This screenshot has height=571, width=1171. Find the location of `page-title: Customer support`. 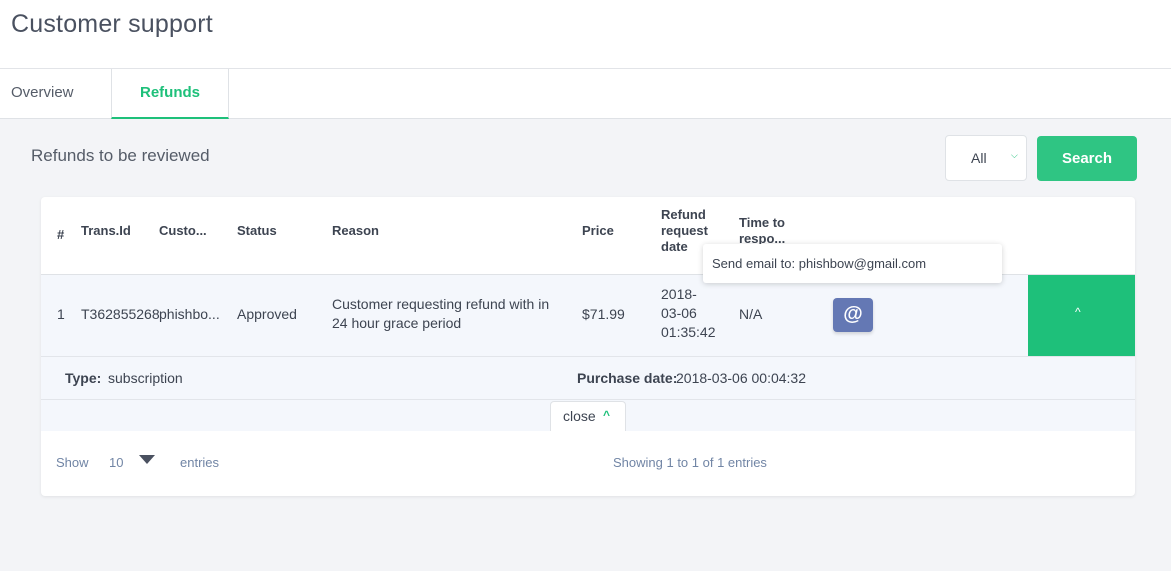

page-title: Customer support is located at coordinates (112, 24).